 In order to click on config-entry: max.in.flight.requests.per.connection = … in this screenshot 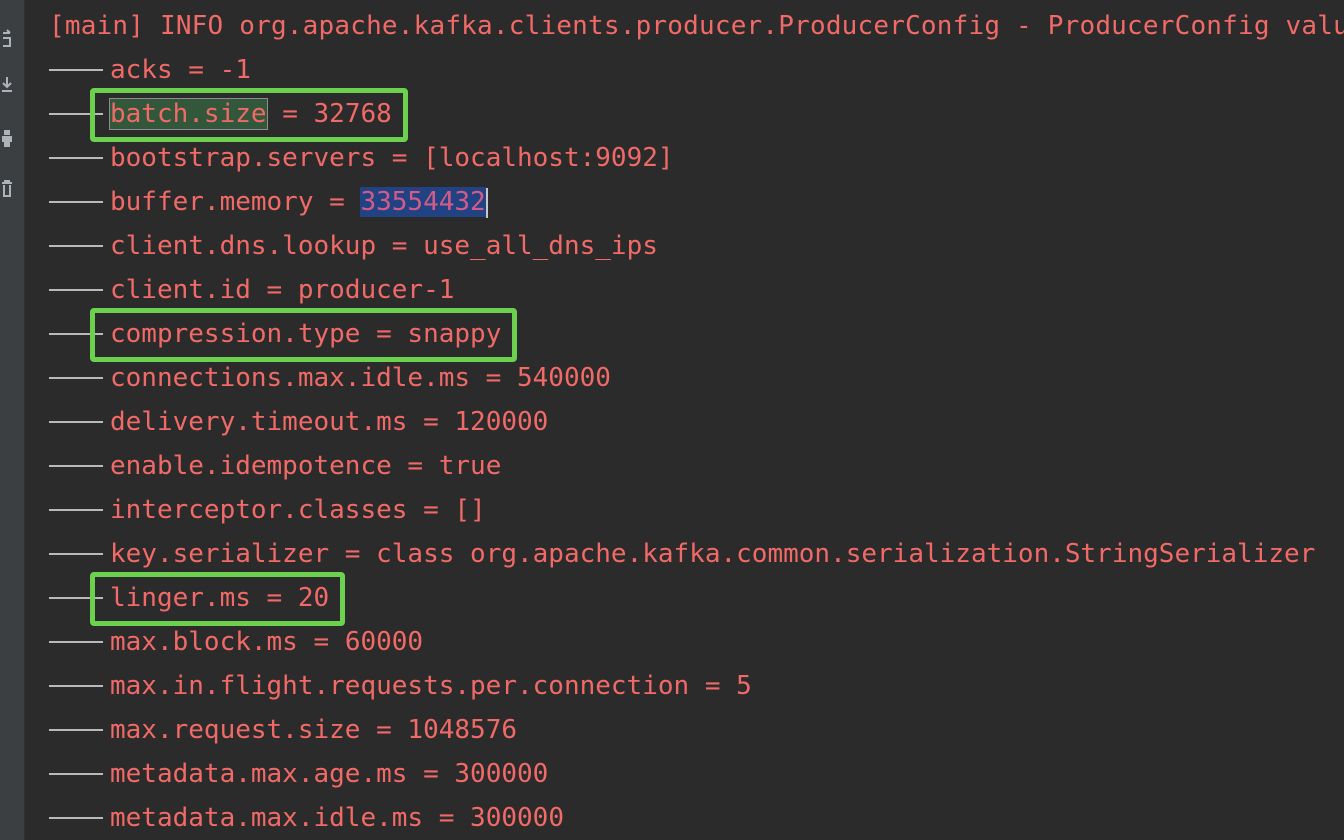, I will do `click(431, 686)`.